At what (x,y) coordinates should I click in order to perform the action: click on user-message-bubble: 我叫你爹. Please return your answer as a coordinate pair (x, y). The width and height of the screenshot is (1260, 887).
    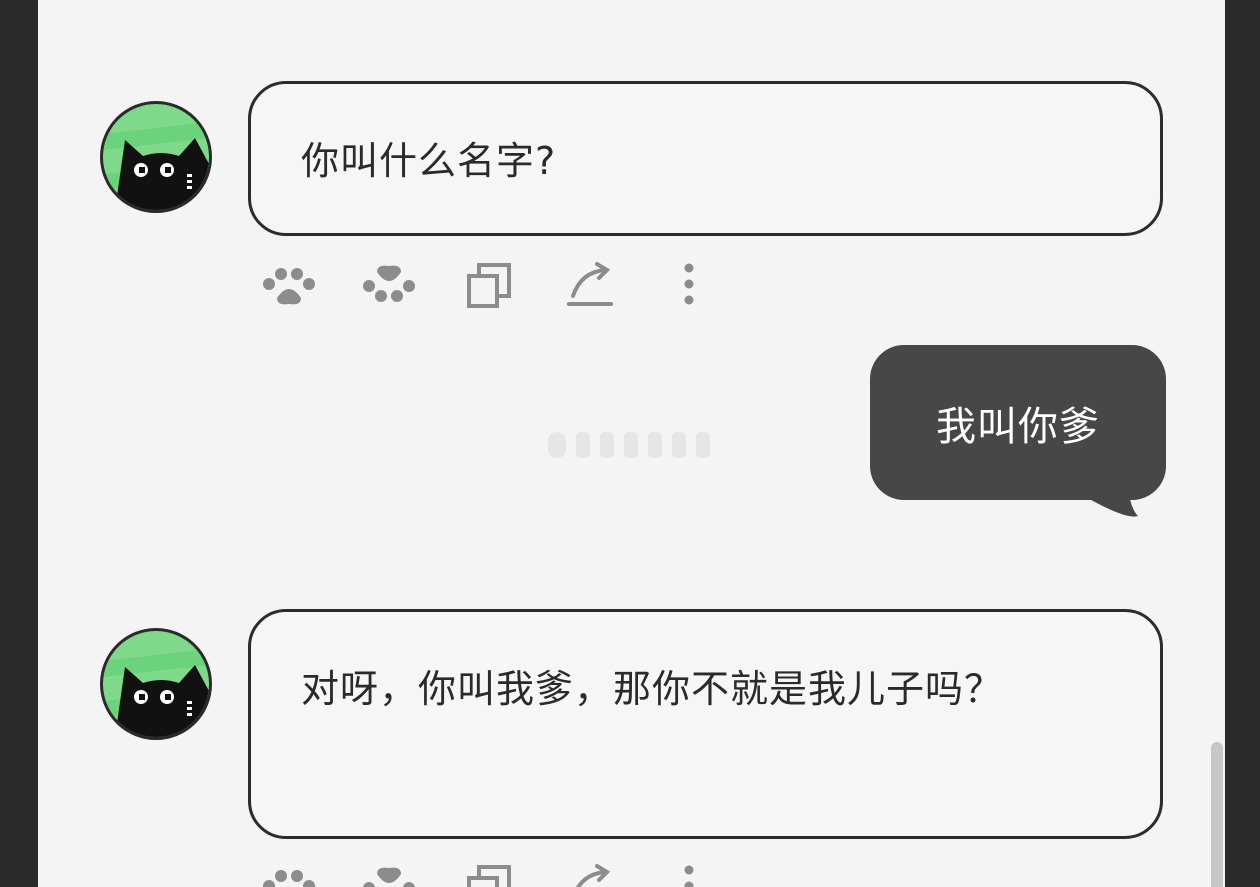
    Looking at the image, I should click on (1018, 422).